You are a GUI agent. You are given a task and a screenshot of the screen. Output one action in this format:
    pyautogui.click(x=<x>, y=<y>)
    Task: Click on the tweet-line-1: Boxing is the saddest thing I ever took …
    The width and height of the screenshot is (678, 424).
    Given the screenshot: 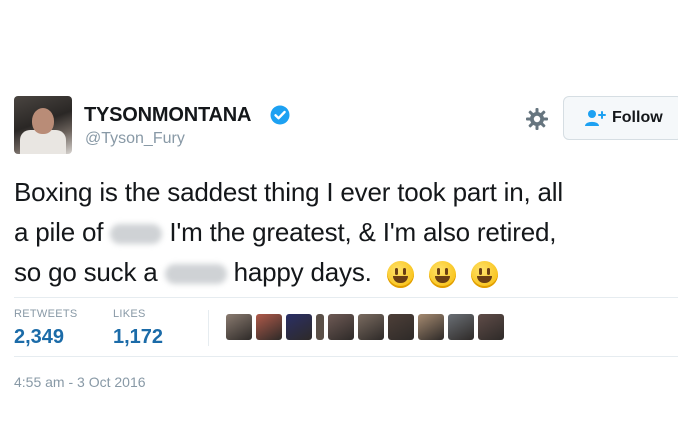 What is the action you would take?
    pyautogui.click(x=288, y=192)
    